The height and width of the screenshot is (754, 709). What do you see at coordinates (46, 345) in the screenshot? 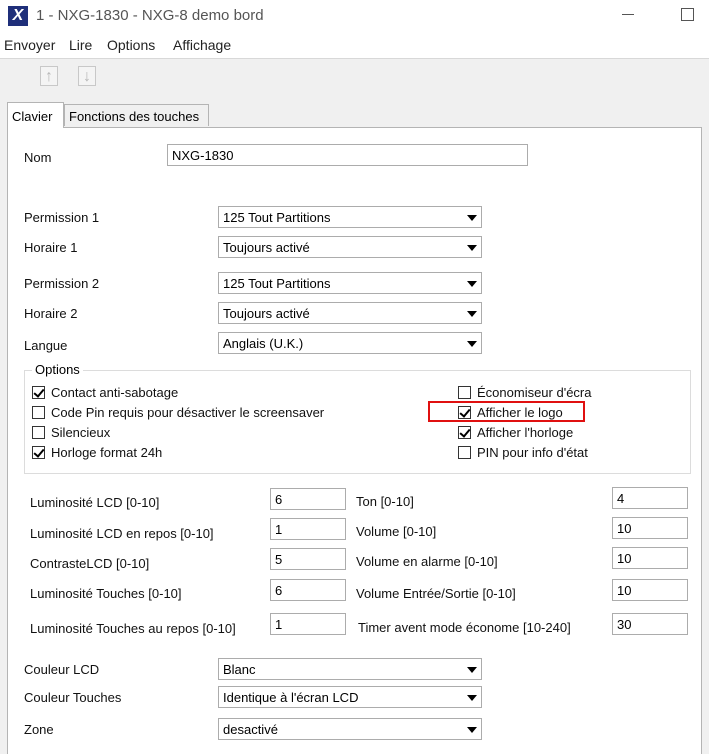
I see `langue-label: Langue` at bounding box center [46, 345].